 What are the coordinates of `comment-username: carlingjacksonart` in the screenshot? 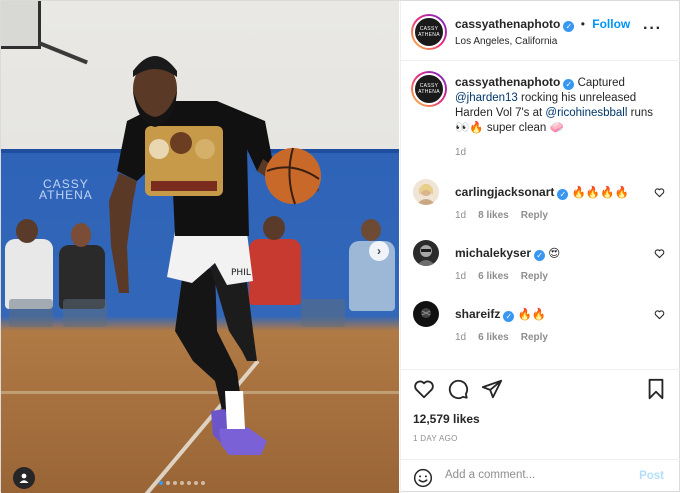 It's located at (504, 192).